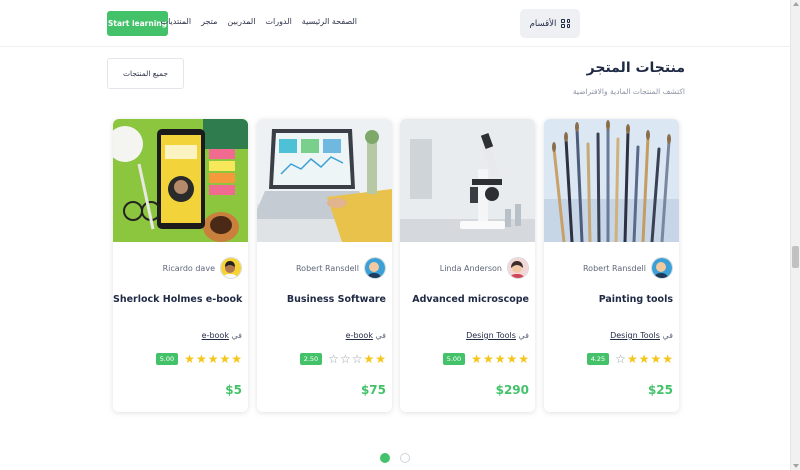  What do you see at coordinates (373, 390) in the screenshot?
I see `product-price: $75` at bounding box center [373, 390].